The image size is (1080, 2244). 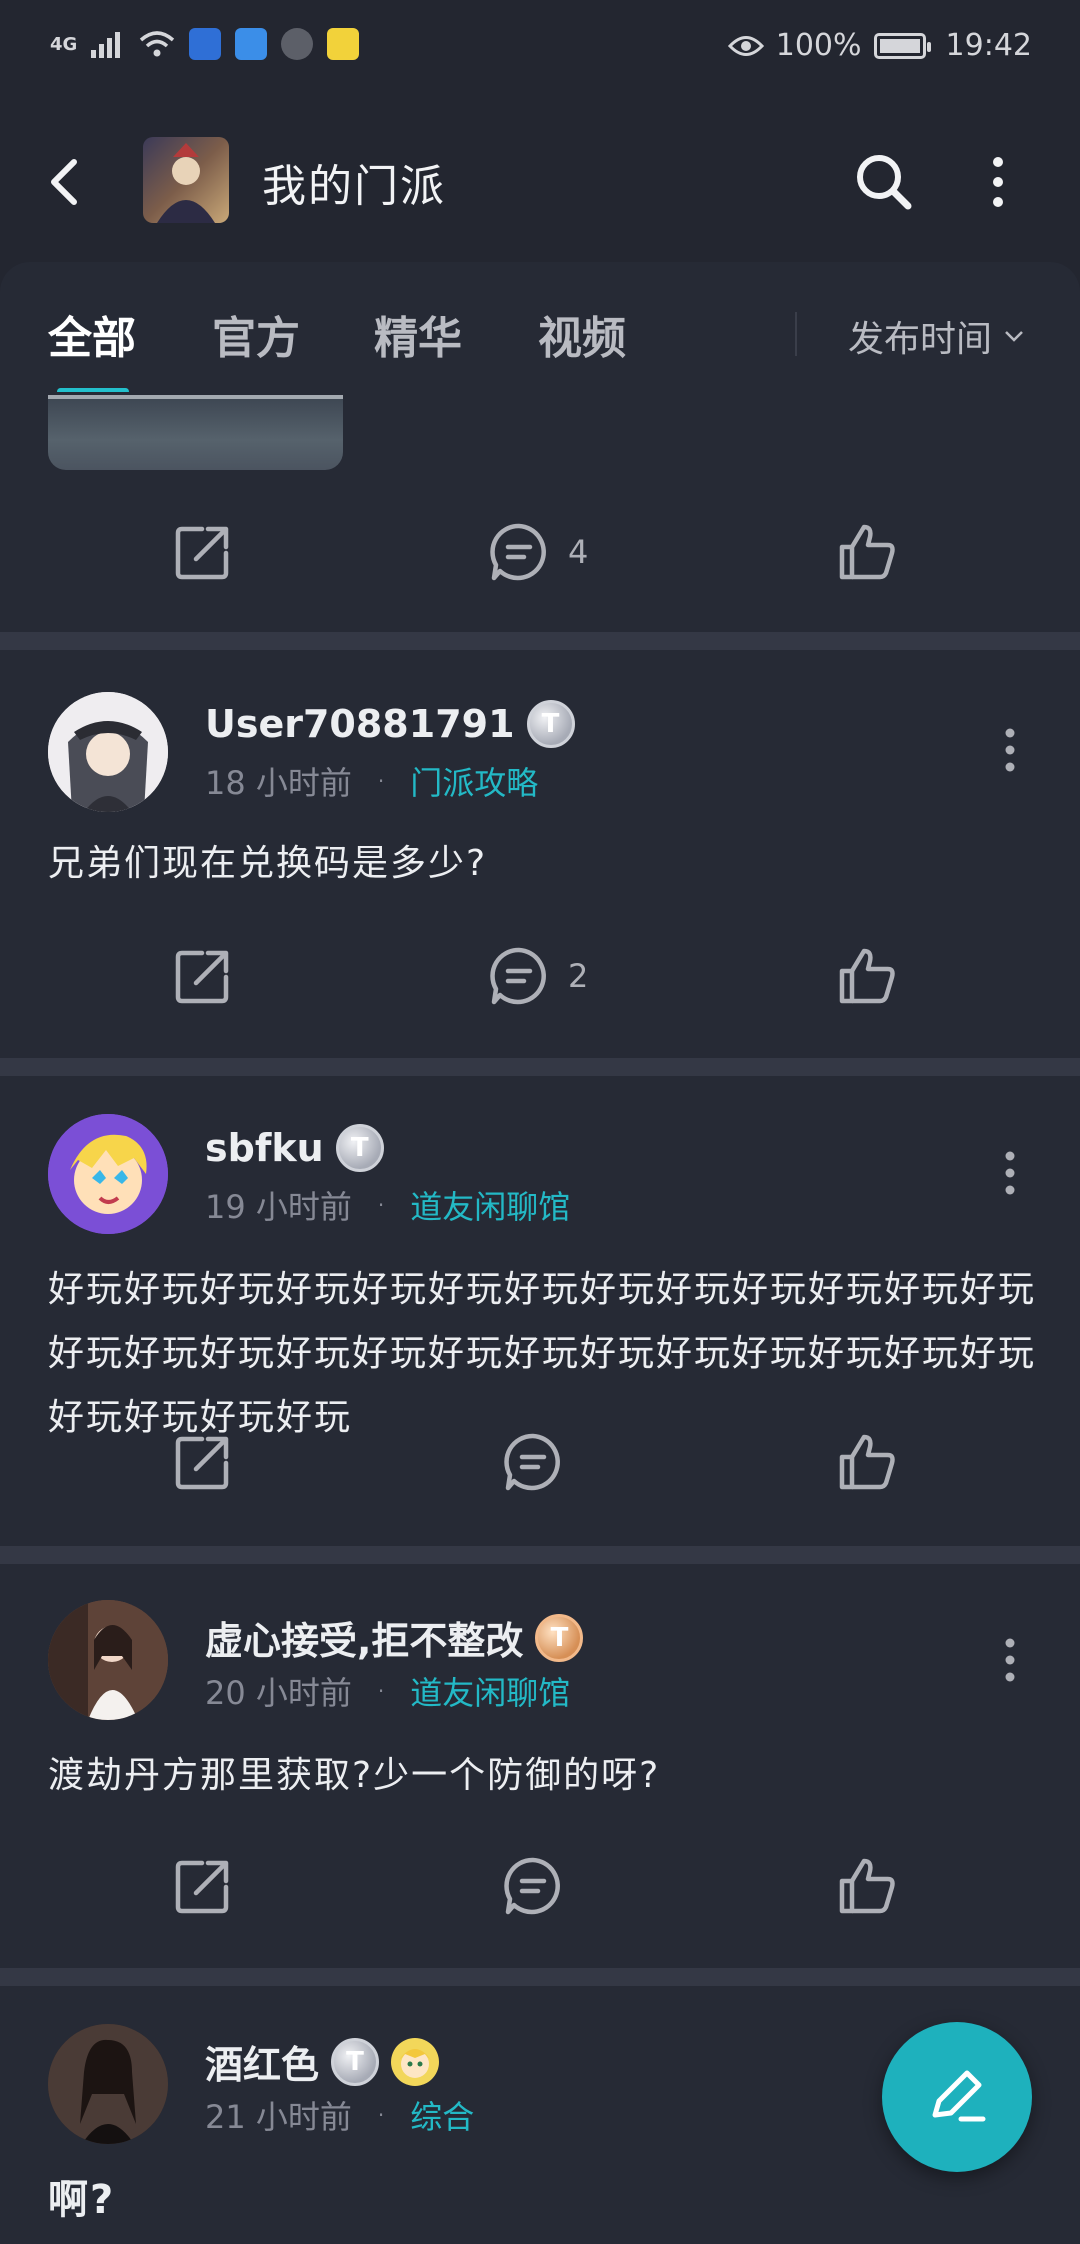 What do you see at coordinates (418, 334) in the screenshot?
I see `tab-featured: 精华` at bounding box center [418, 334].